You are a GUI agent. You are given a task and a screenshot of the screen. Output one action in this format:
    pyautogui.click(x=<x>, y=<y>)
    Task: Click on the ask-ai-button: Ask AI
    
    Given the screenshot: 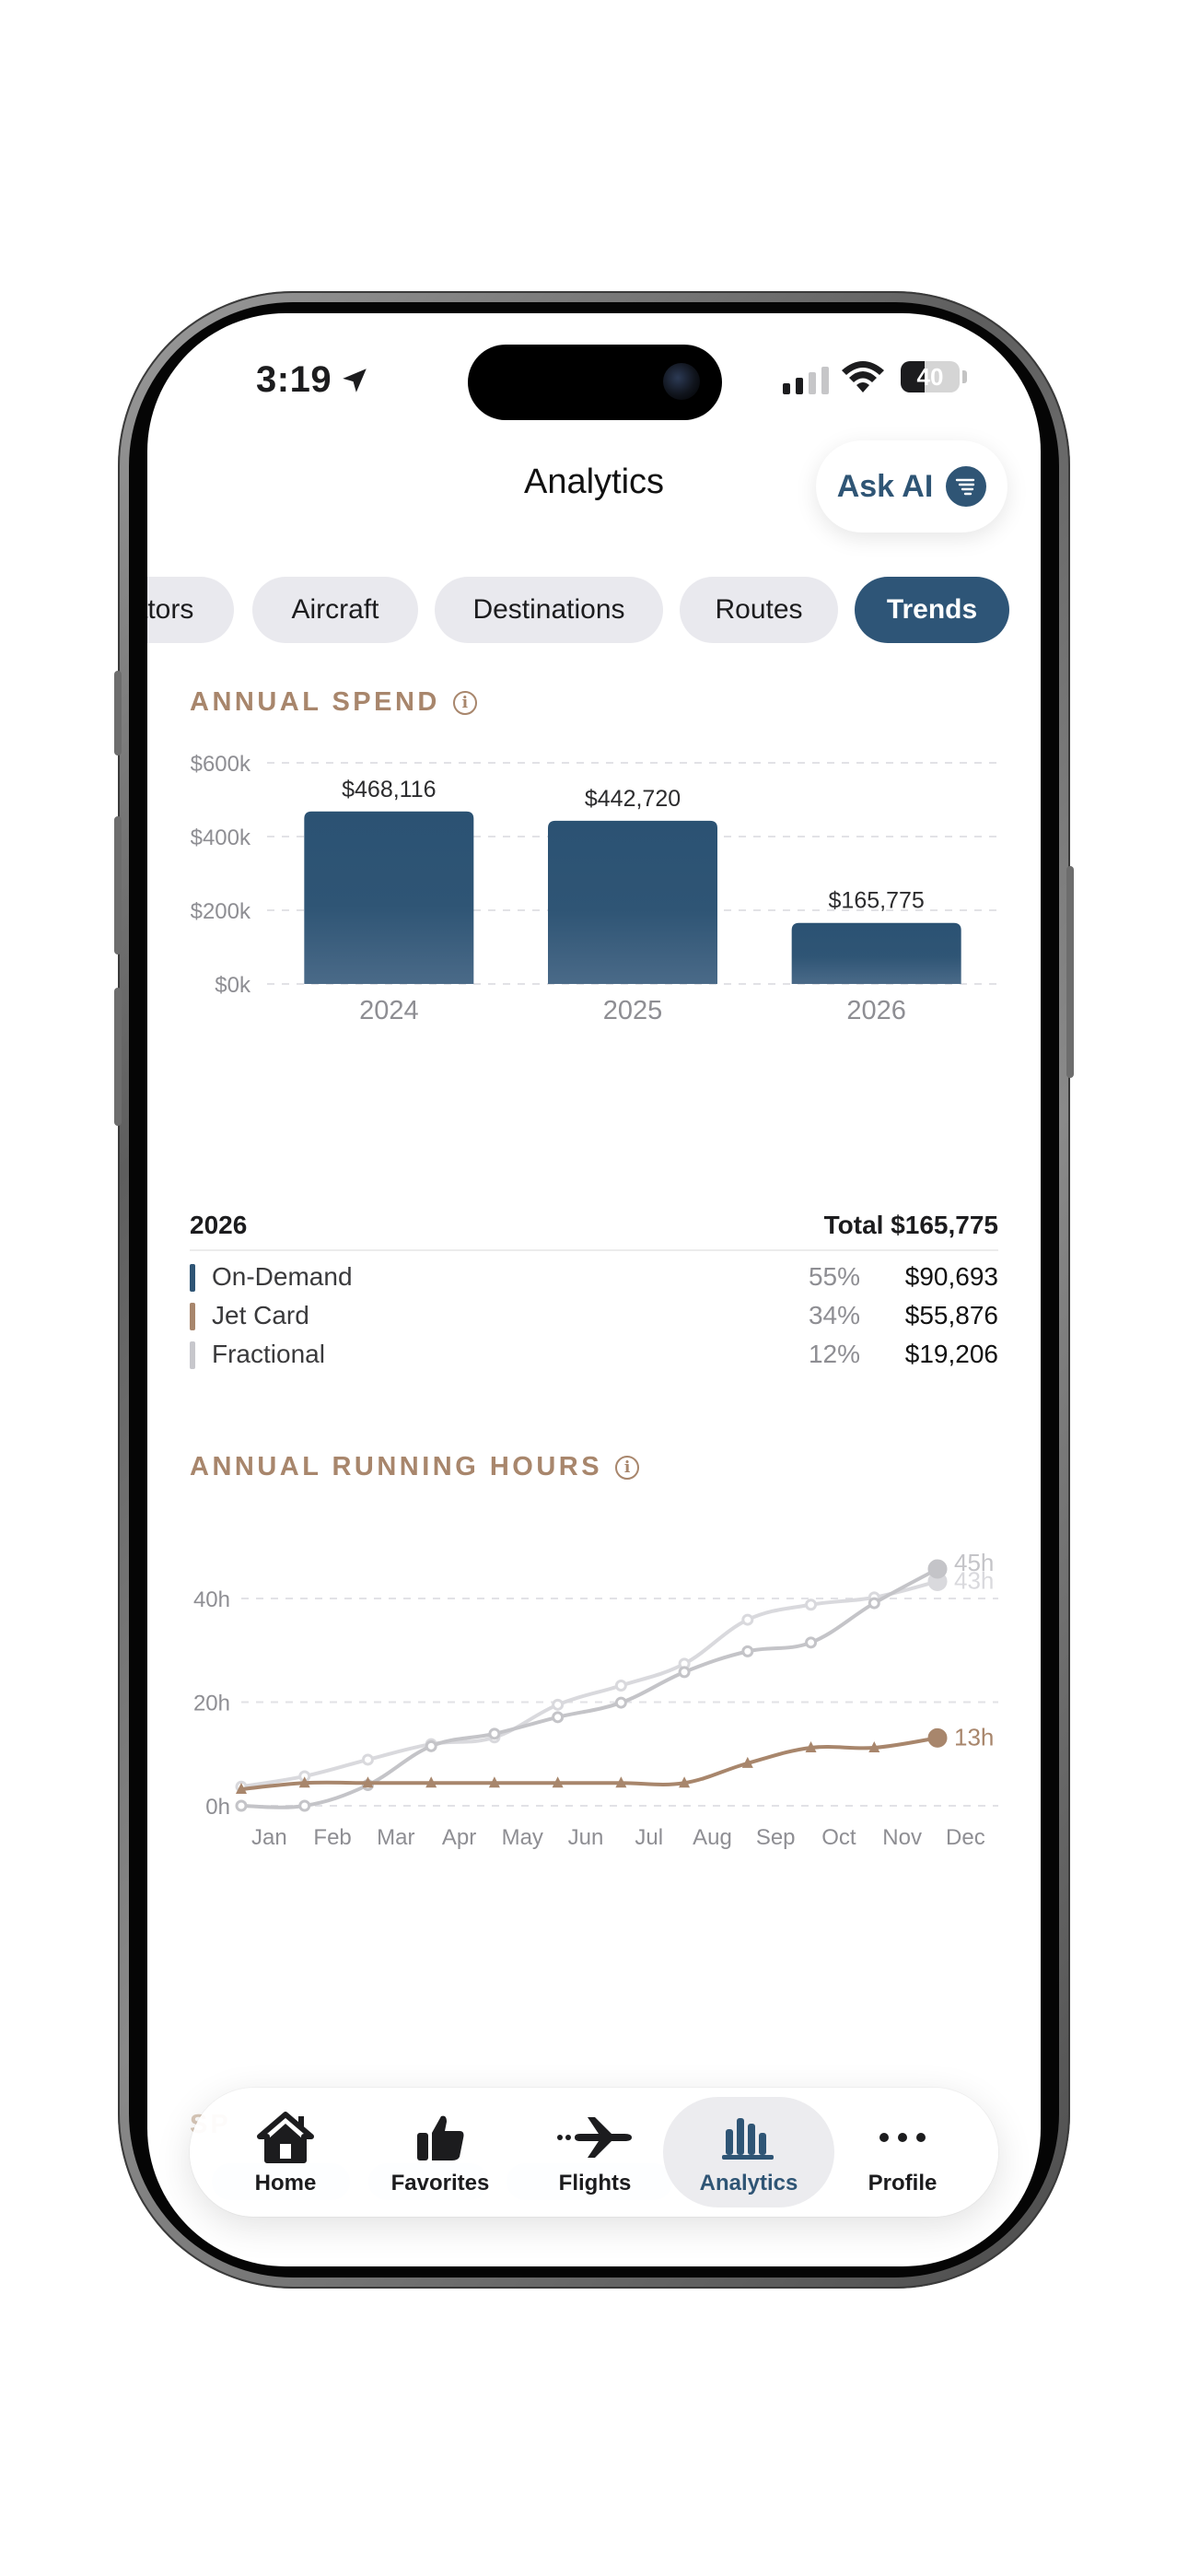 What is the action you would take?
    pyautogui.click(x=911, y=486)
    